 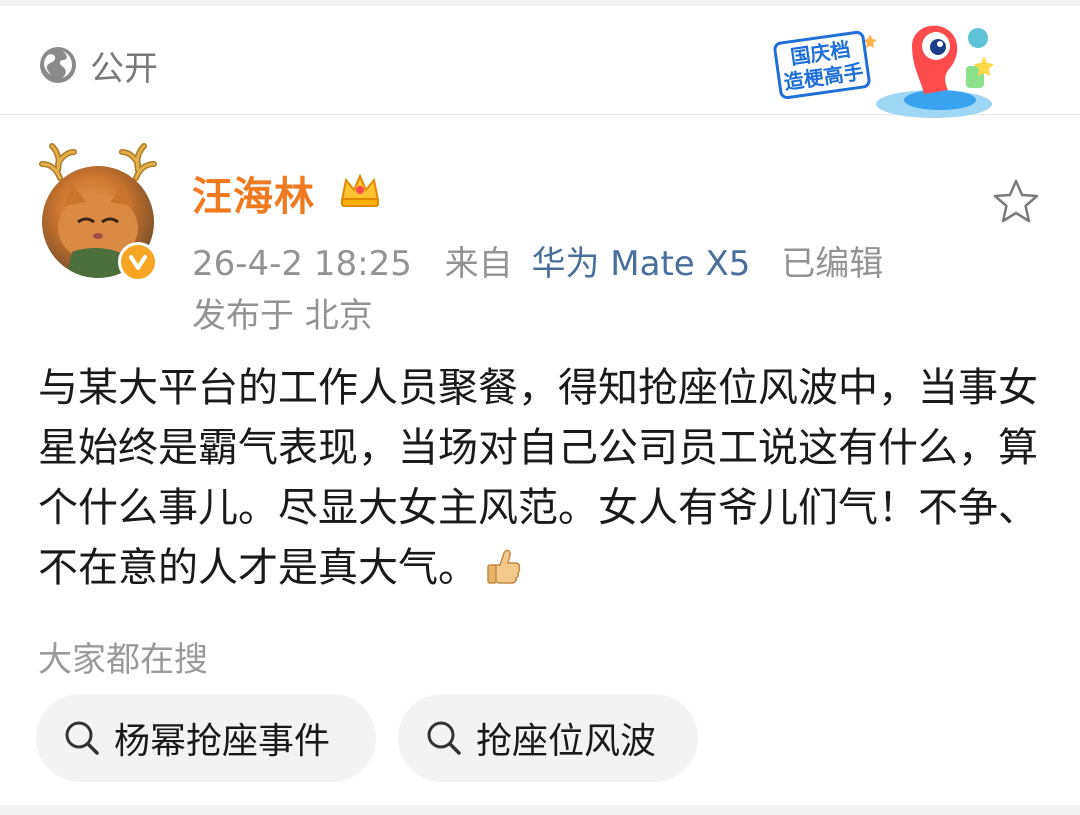 What do you see at coordinates (98, 209) in the screenshot?
I see `author-avatar-group` at bounding box center [98, 209].